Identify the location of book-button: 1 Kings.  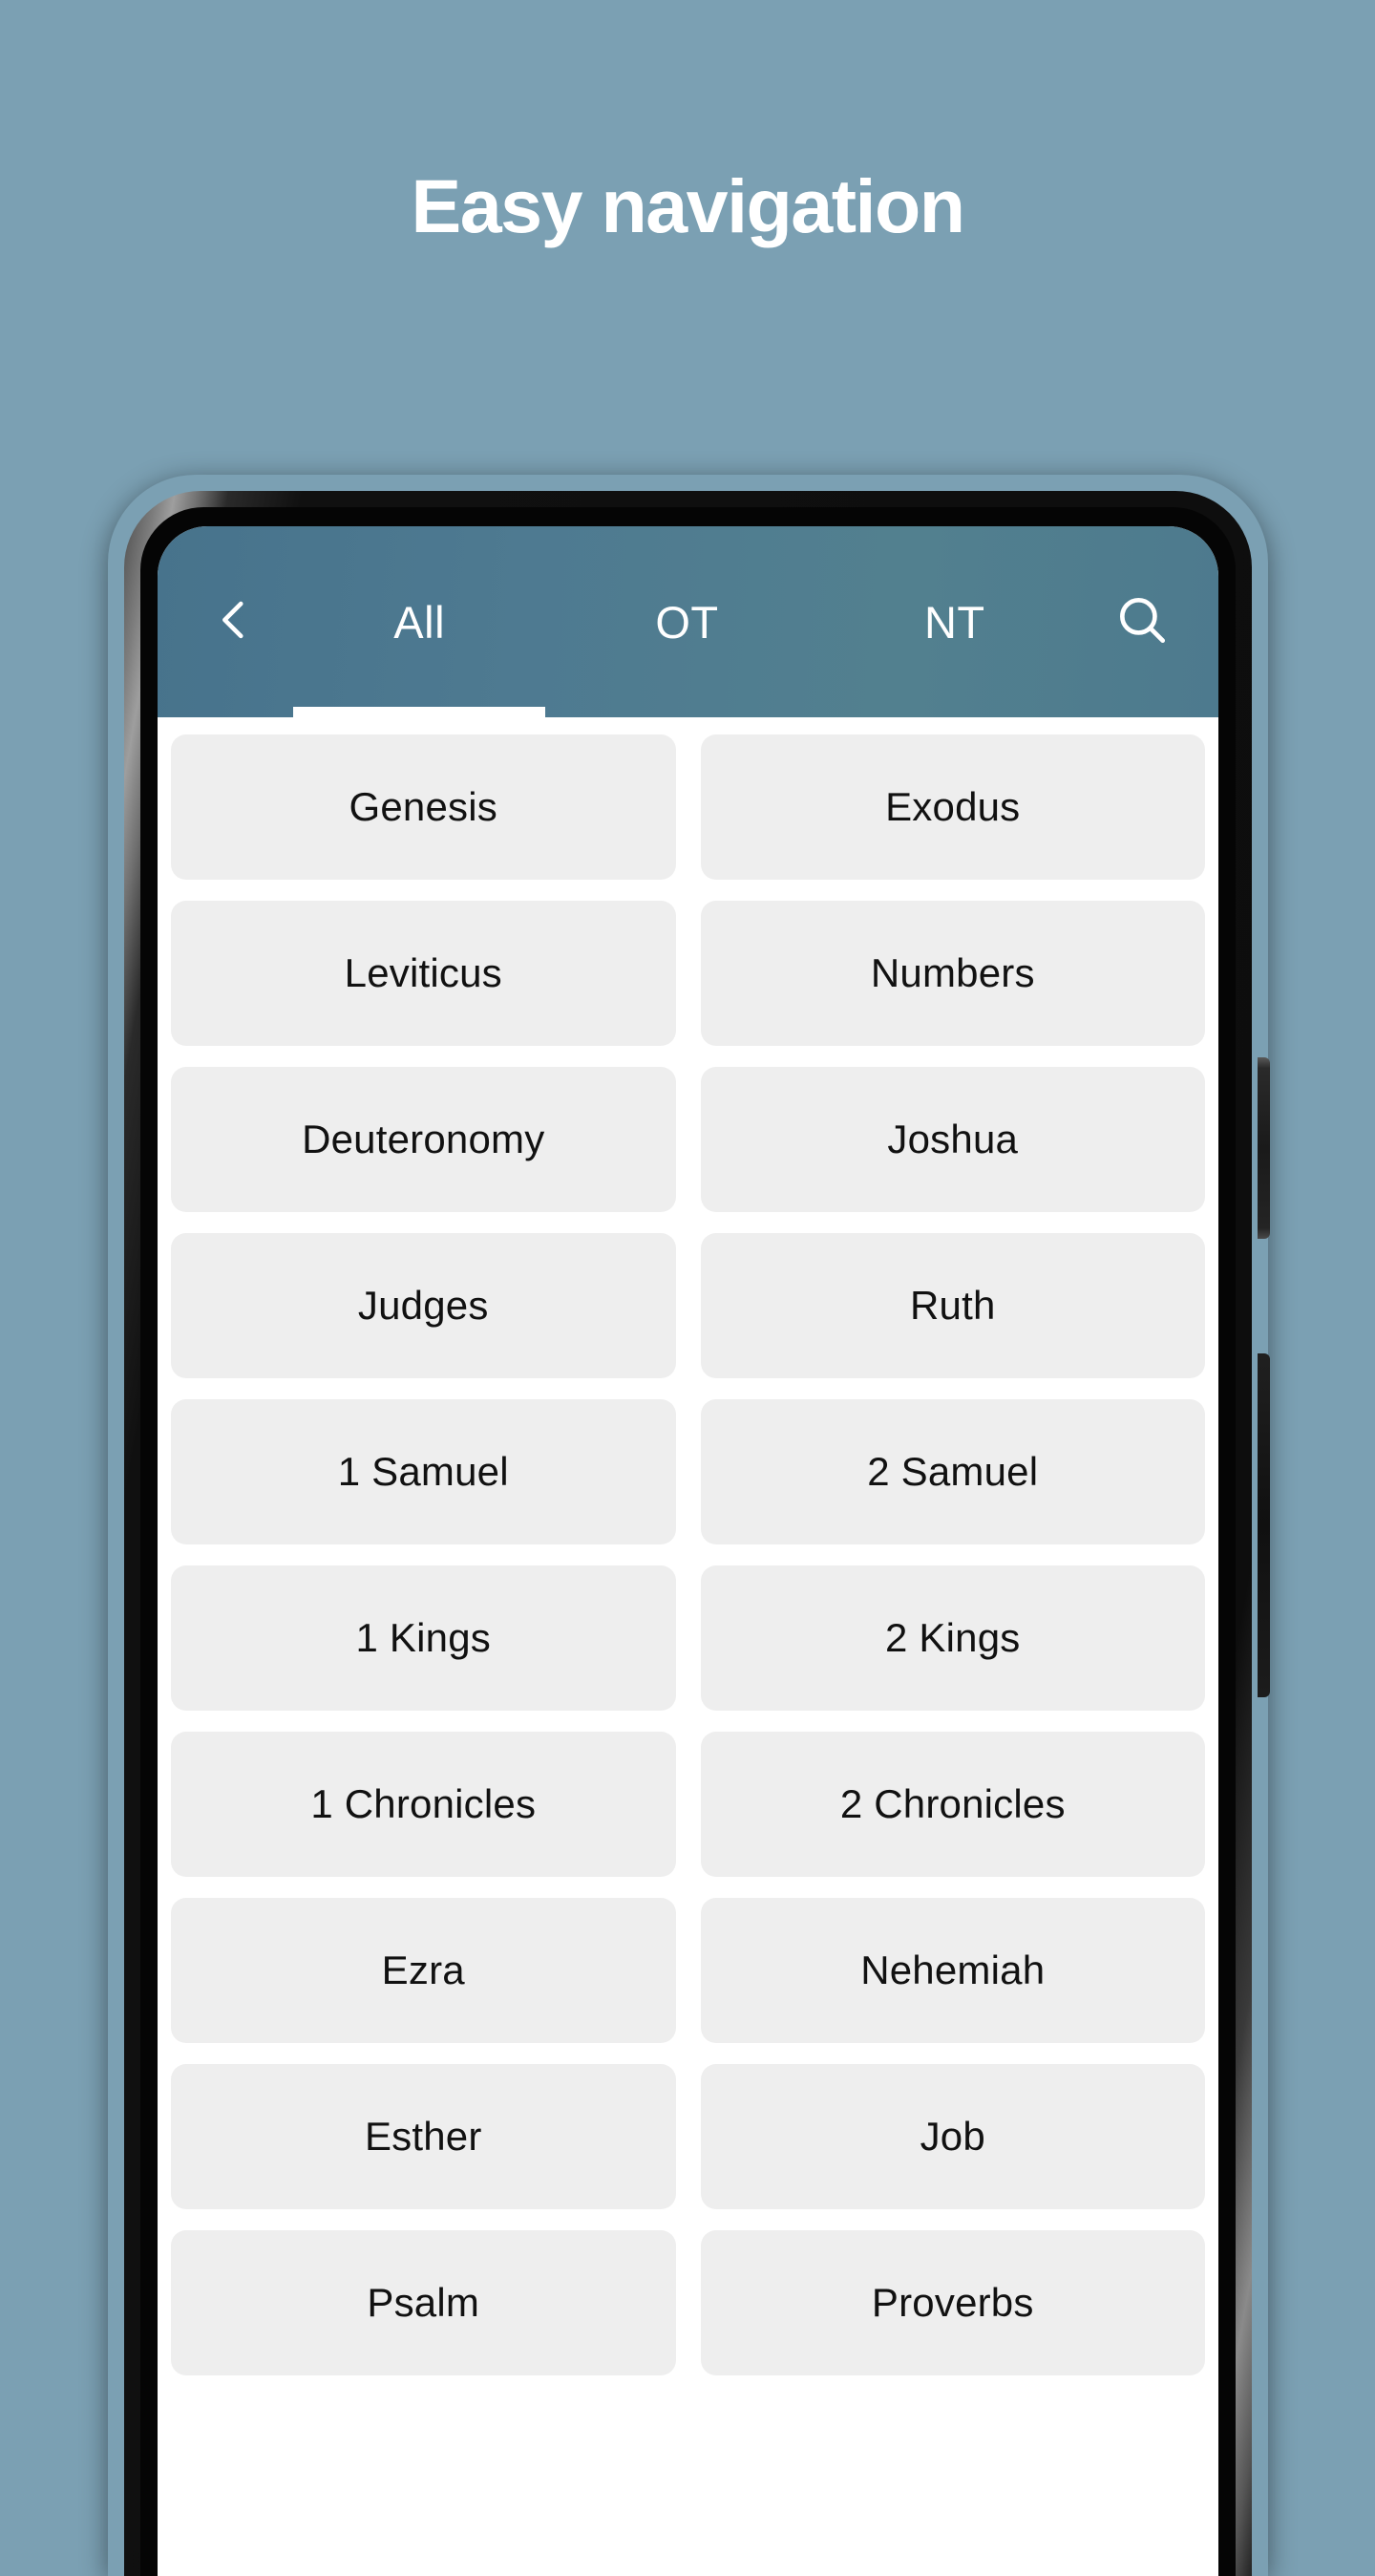
(424, 1638).